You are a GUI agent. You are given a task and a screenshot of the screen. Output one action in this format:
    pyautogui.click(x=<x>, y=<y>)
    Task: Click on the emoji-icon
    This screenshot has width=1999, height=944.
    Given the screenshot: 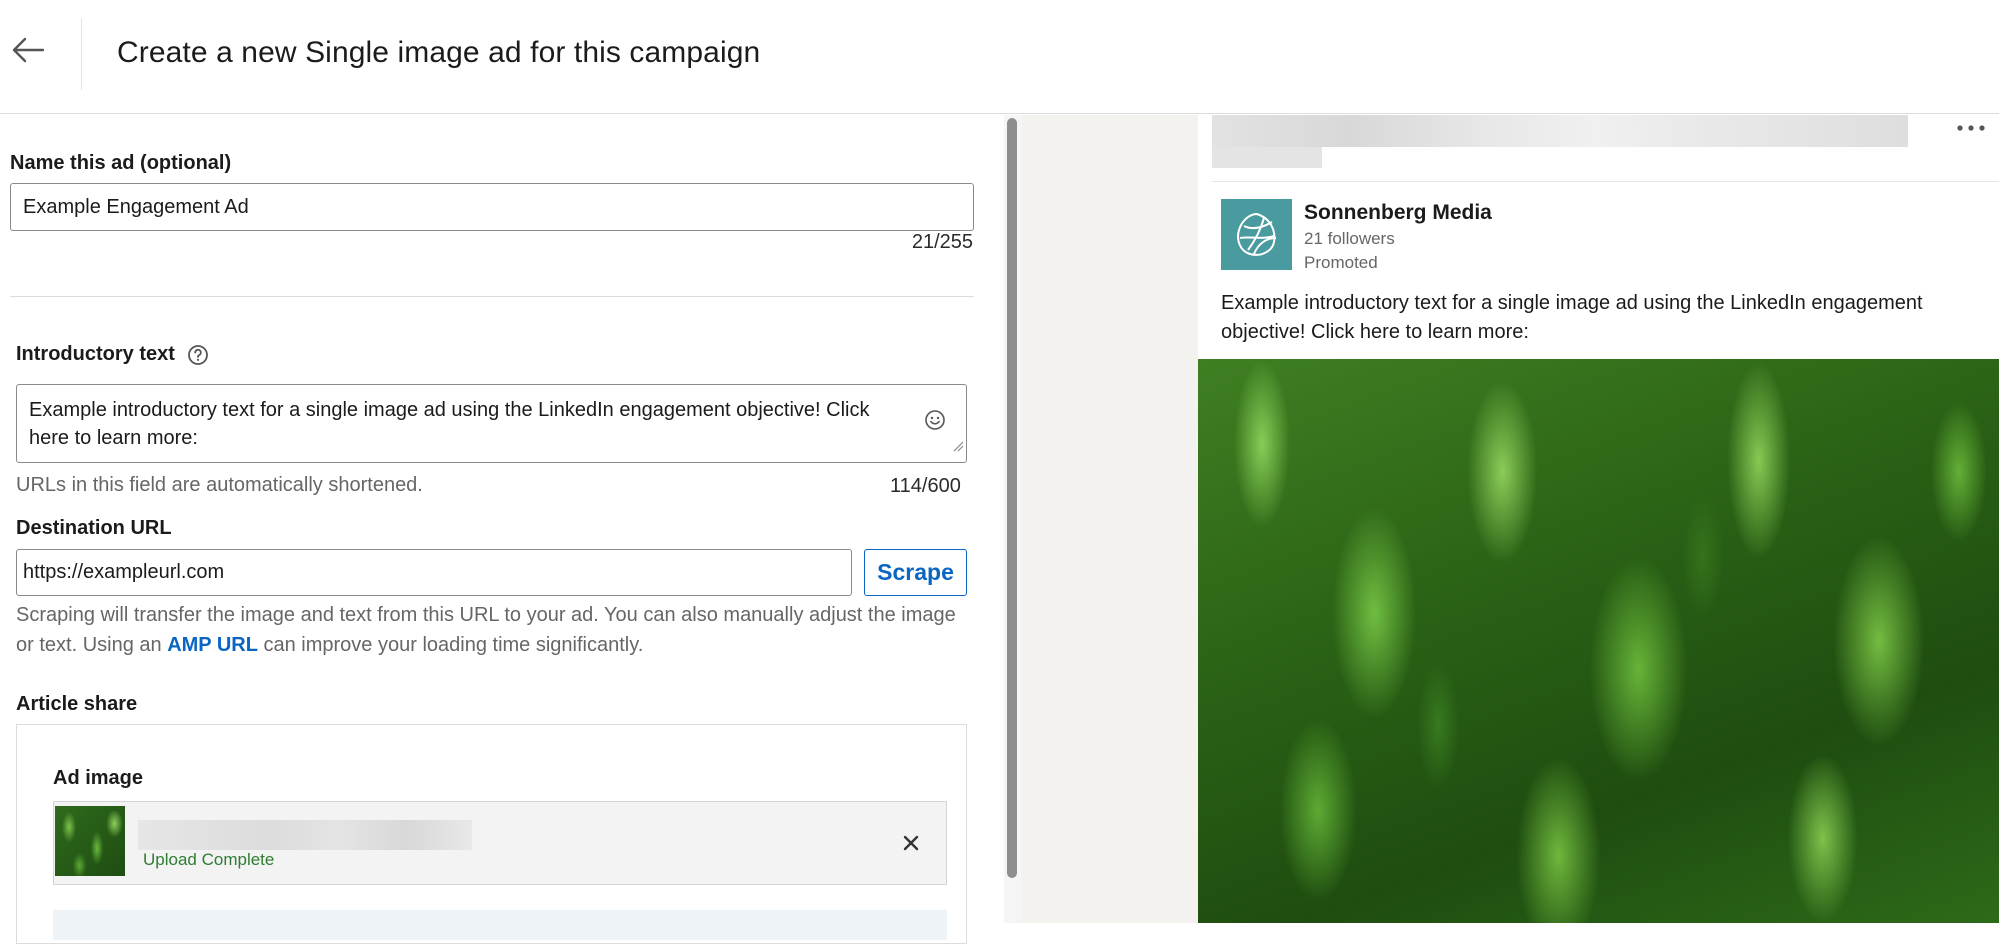 What is the action you would take?
    pyautogui.click(x=935, y=424)
    